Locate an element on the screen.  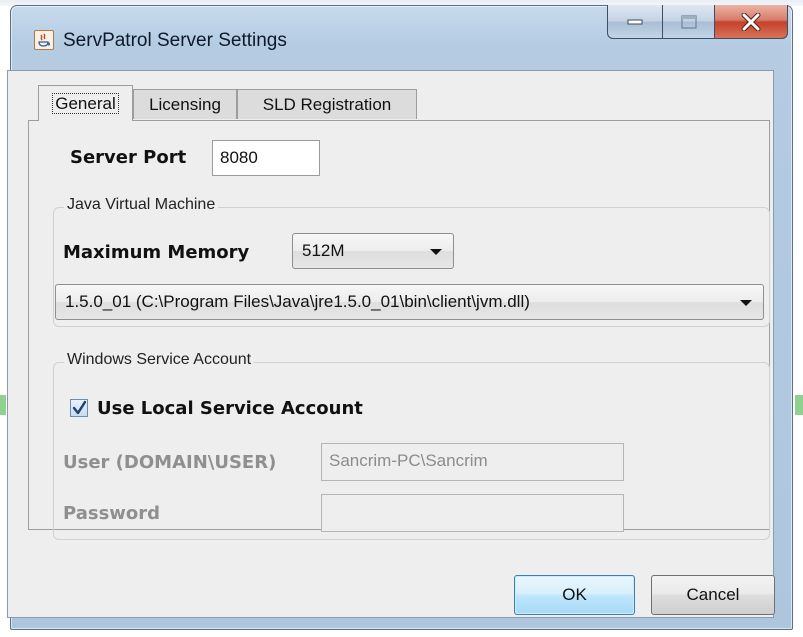
close-icon is located at coordinates (751, 21).